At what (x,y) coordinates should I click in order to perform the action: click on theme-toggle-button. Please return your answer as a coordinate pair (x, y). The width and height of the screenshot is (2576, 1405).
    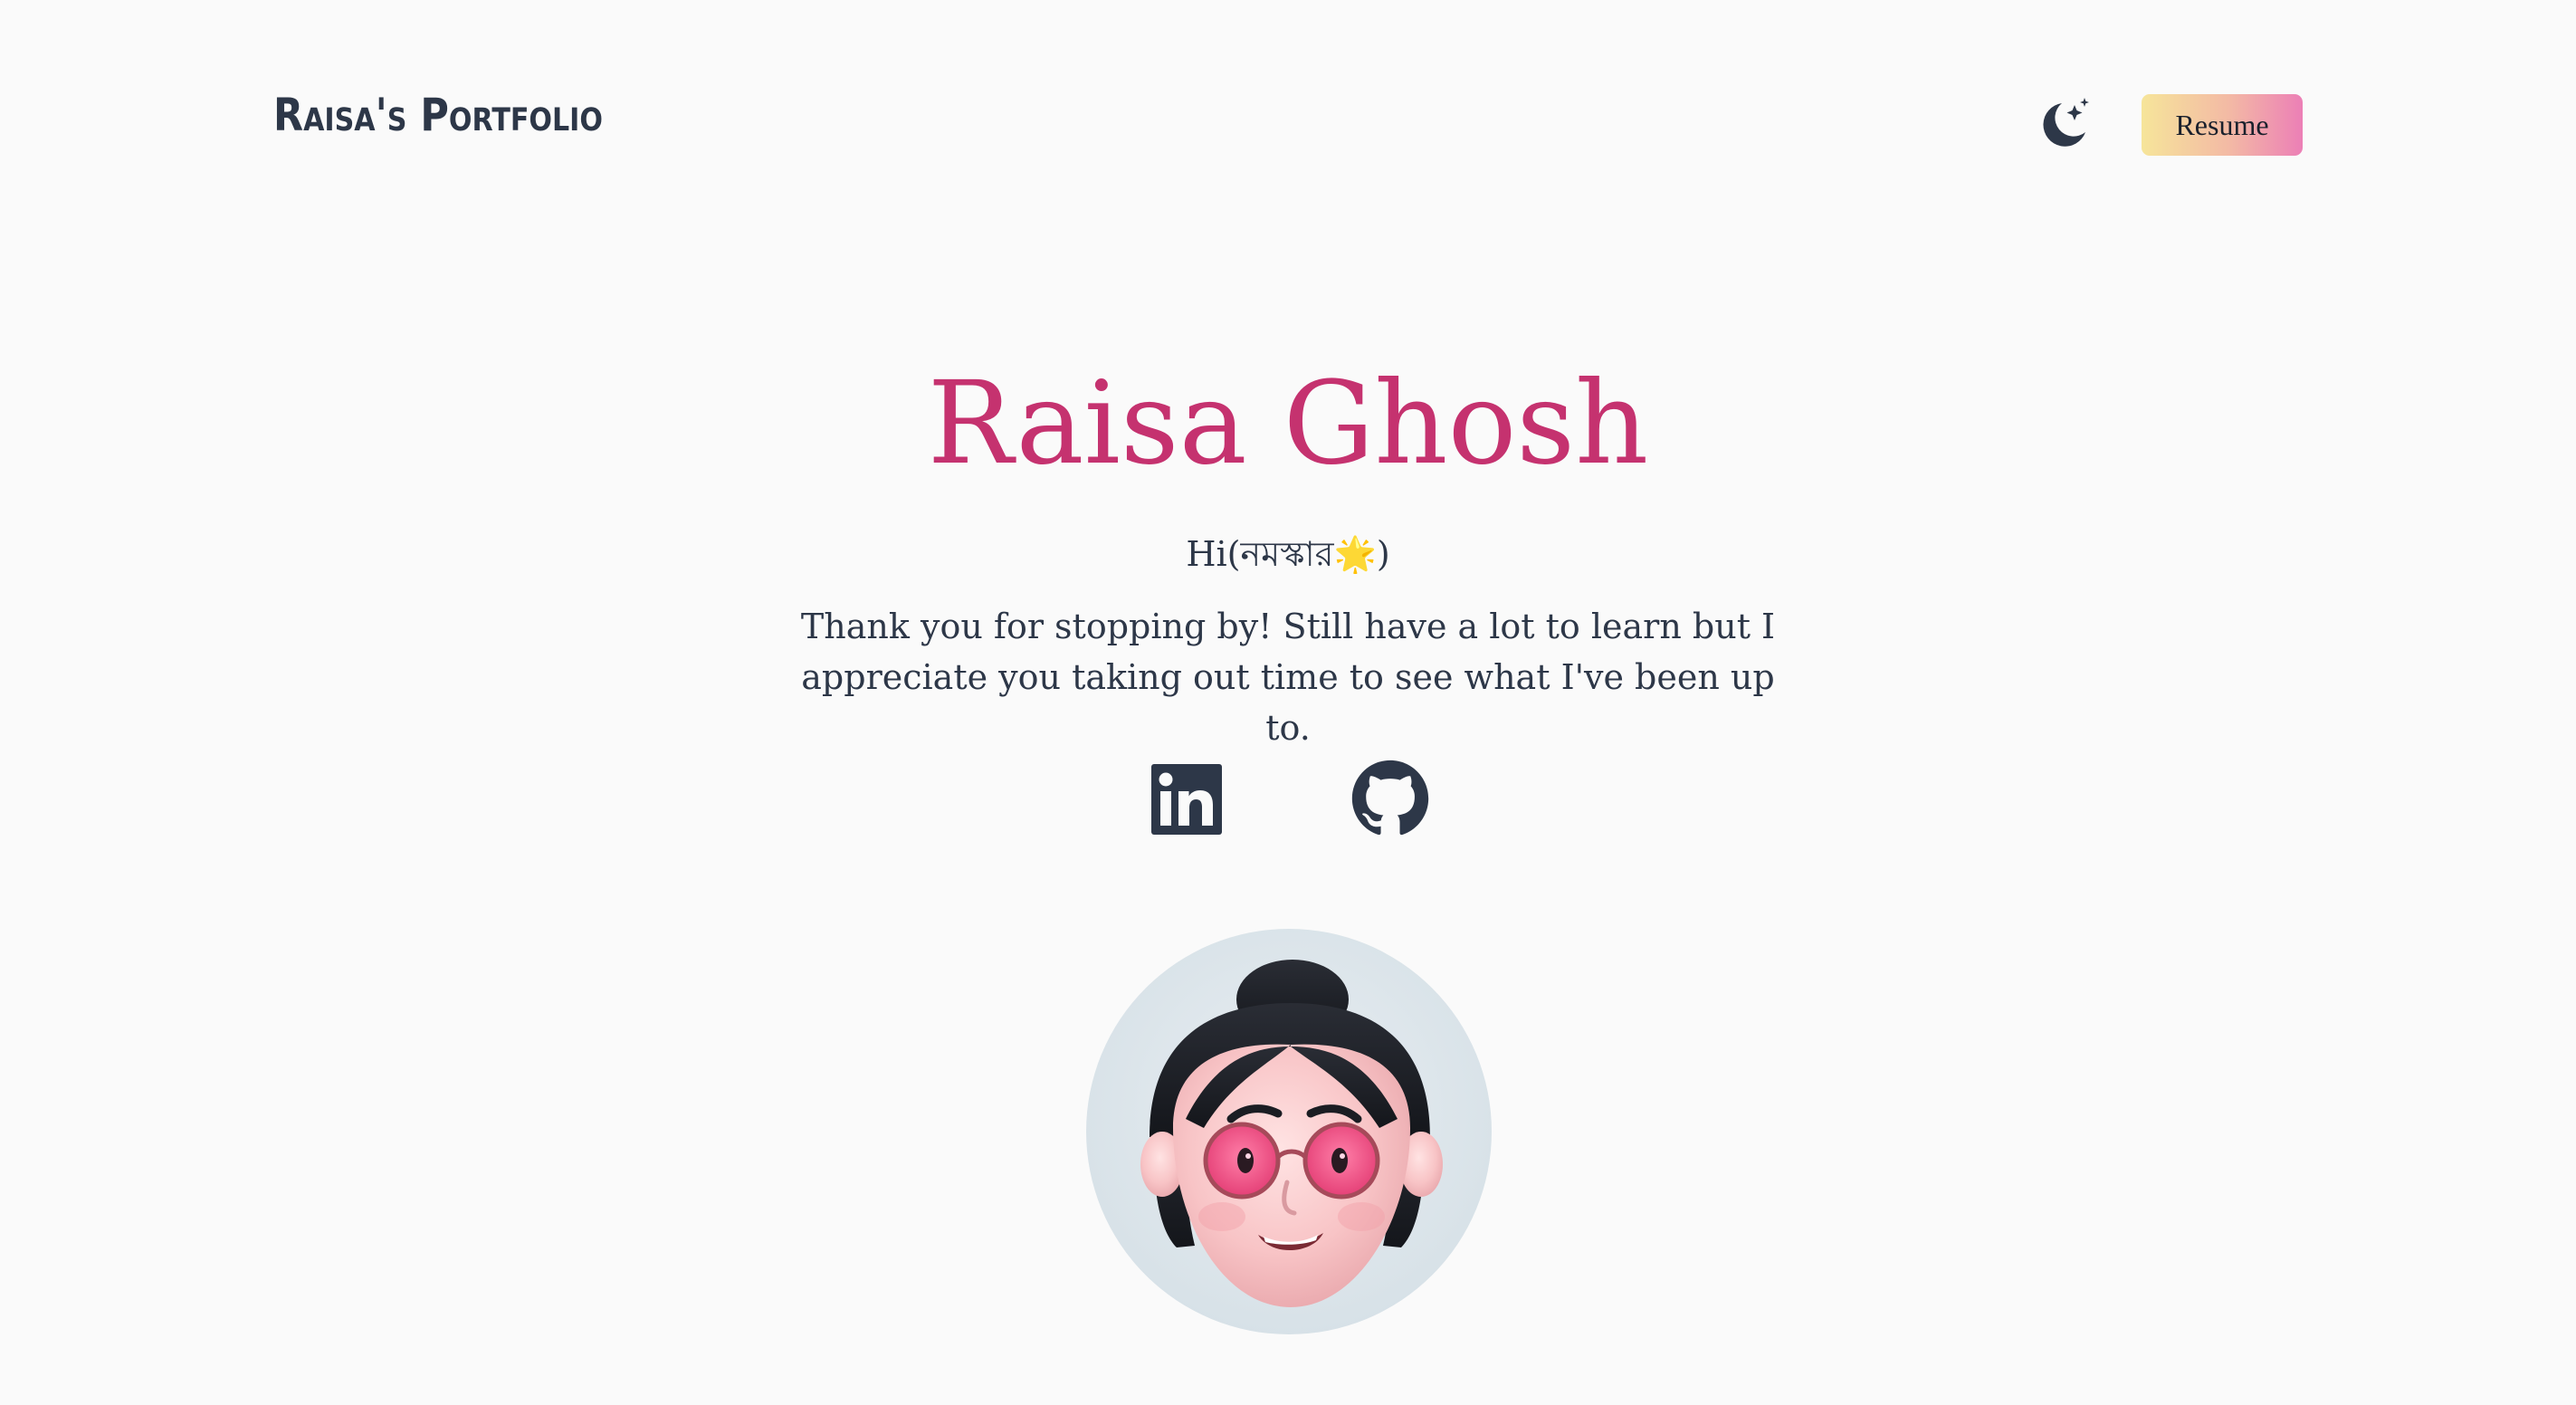
    Looking at the image, I should click on (2064, 125).